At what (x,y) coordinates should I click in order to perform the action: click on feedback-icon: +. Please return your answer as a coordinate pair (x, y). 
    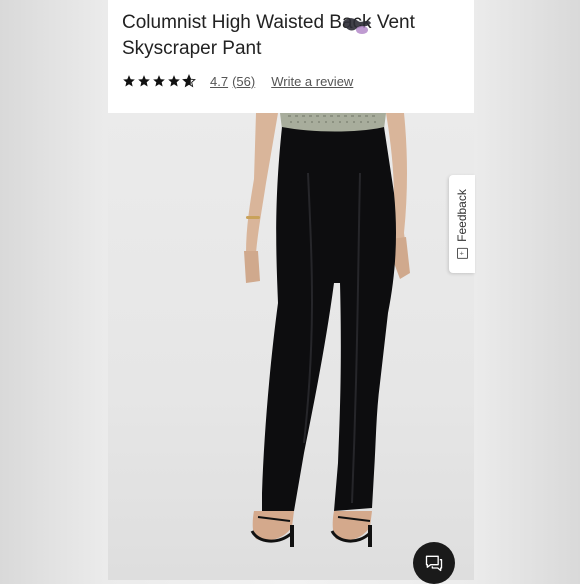
    Looking at the image, I should click on (462, 253).